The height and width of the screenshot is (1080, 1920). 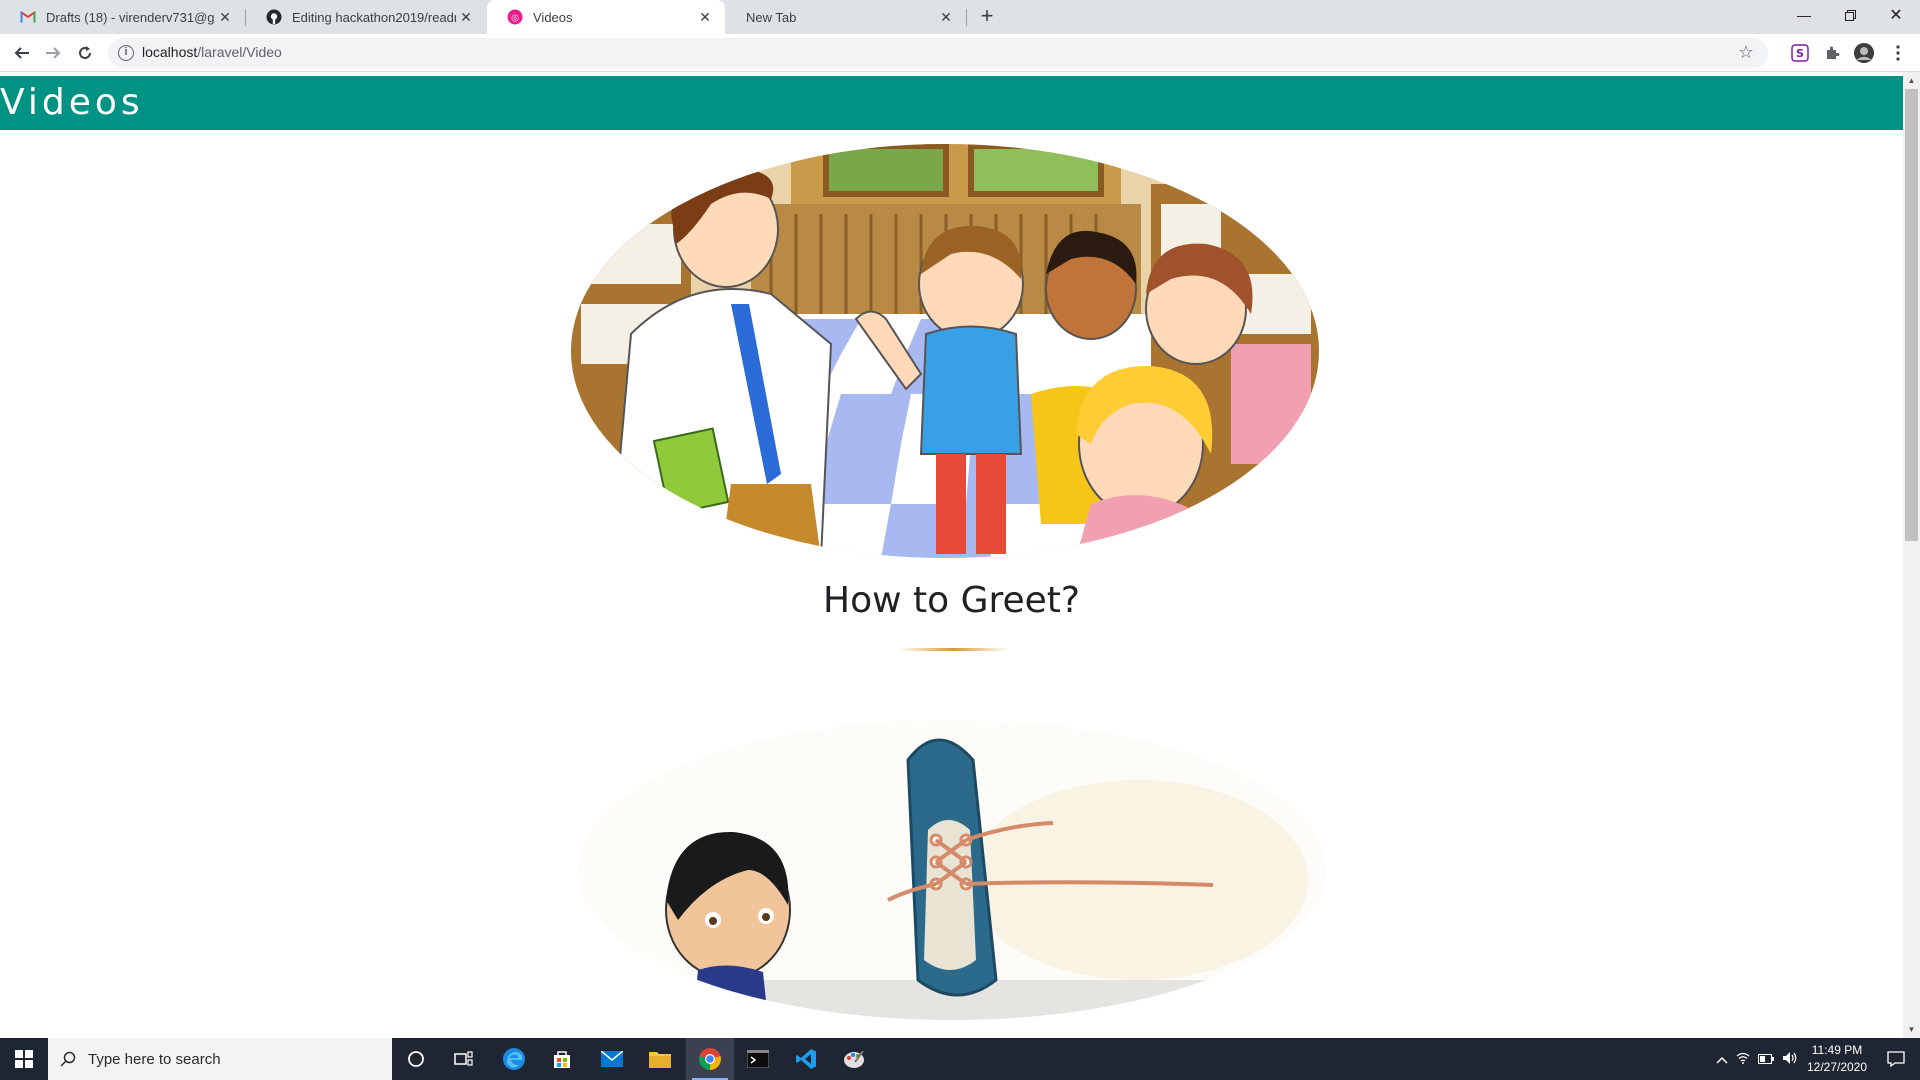 I want to click on classroom-greeting-illustration, so click(x=945, y=351).